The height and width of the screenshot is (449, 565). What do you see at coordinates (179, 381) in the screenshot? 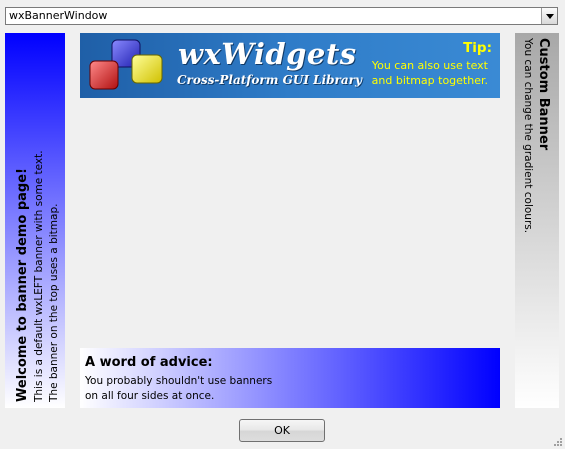
I see `bottom-banner-text-line1: You probably shouldn't use banners` at bounding box center [179, 381].